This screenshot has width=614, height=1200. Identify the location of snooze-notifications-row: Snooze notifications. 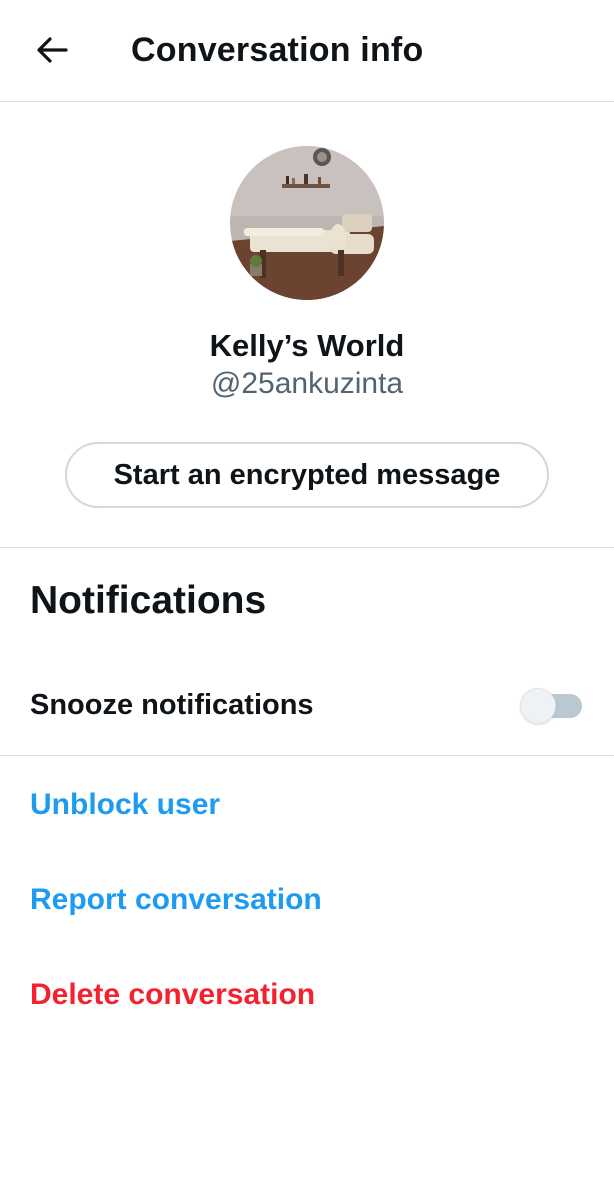
(307, 709).